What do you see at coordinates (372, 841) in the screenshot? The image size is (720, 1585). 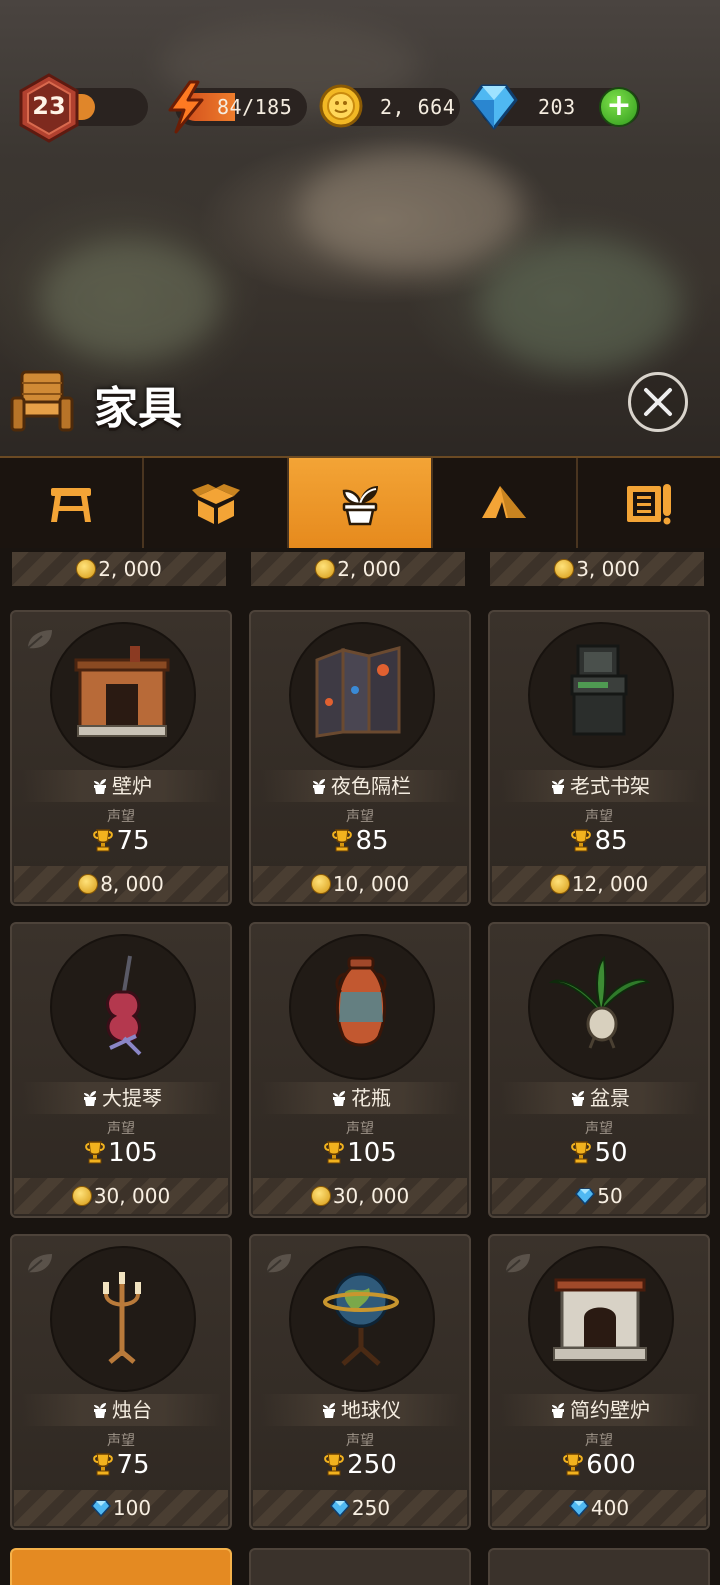 I see `prestige-value: 85` at bounding box center [372, 841].